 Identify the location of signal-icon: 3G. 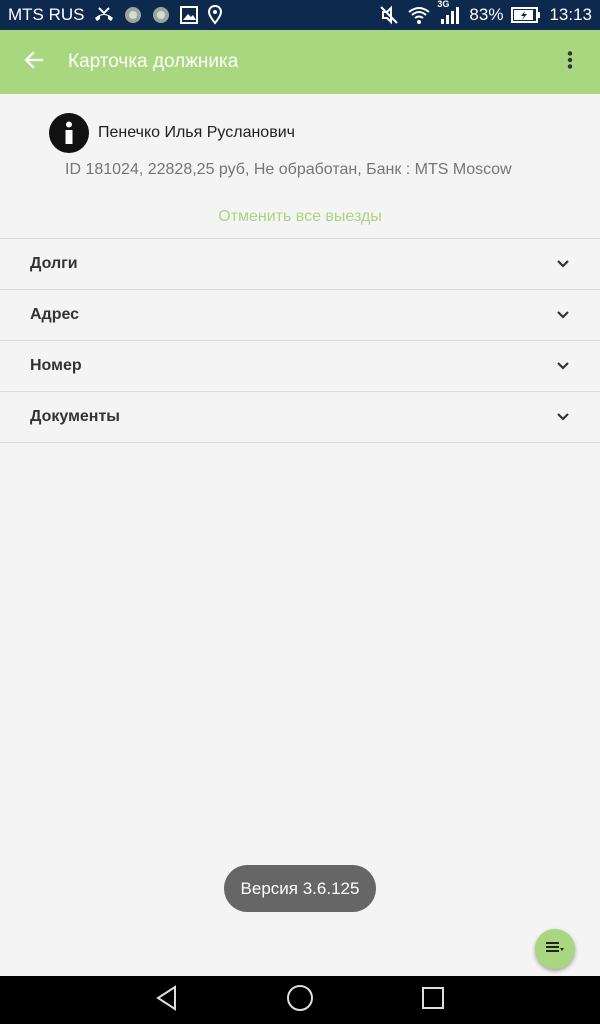
(449, 12).